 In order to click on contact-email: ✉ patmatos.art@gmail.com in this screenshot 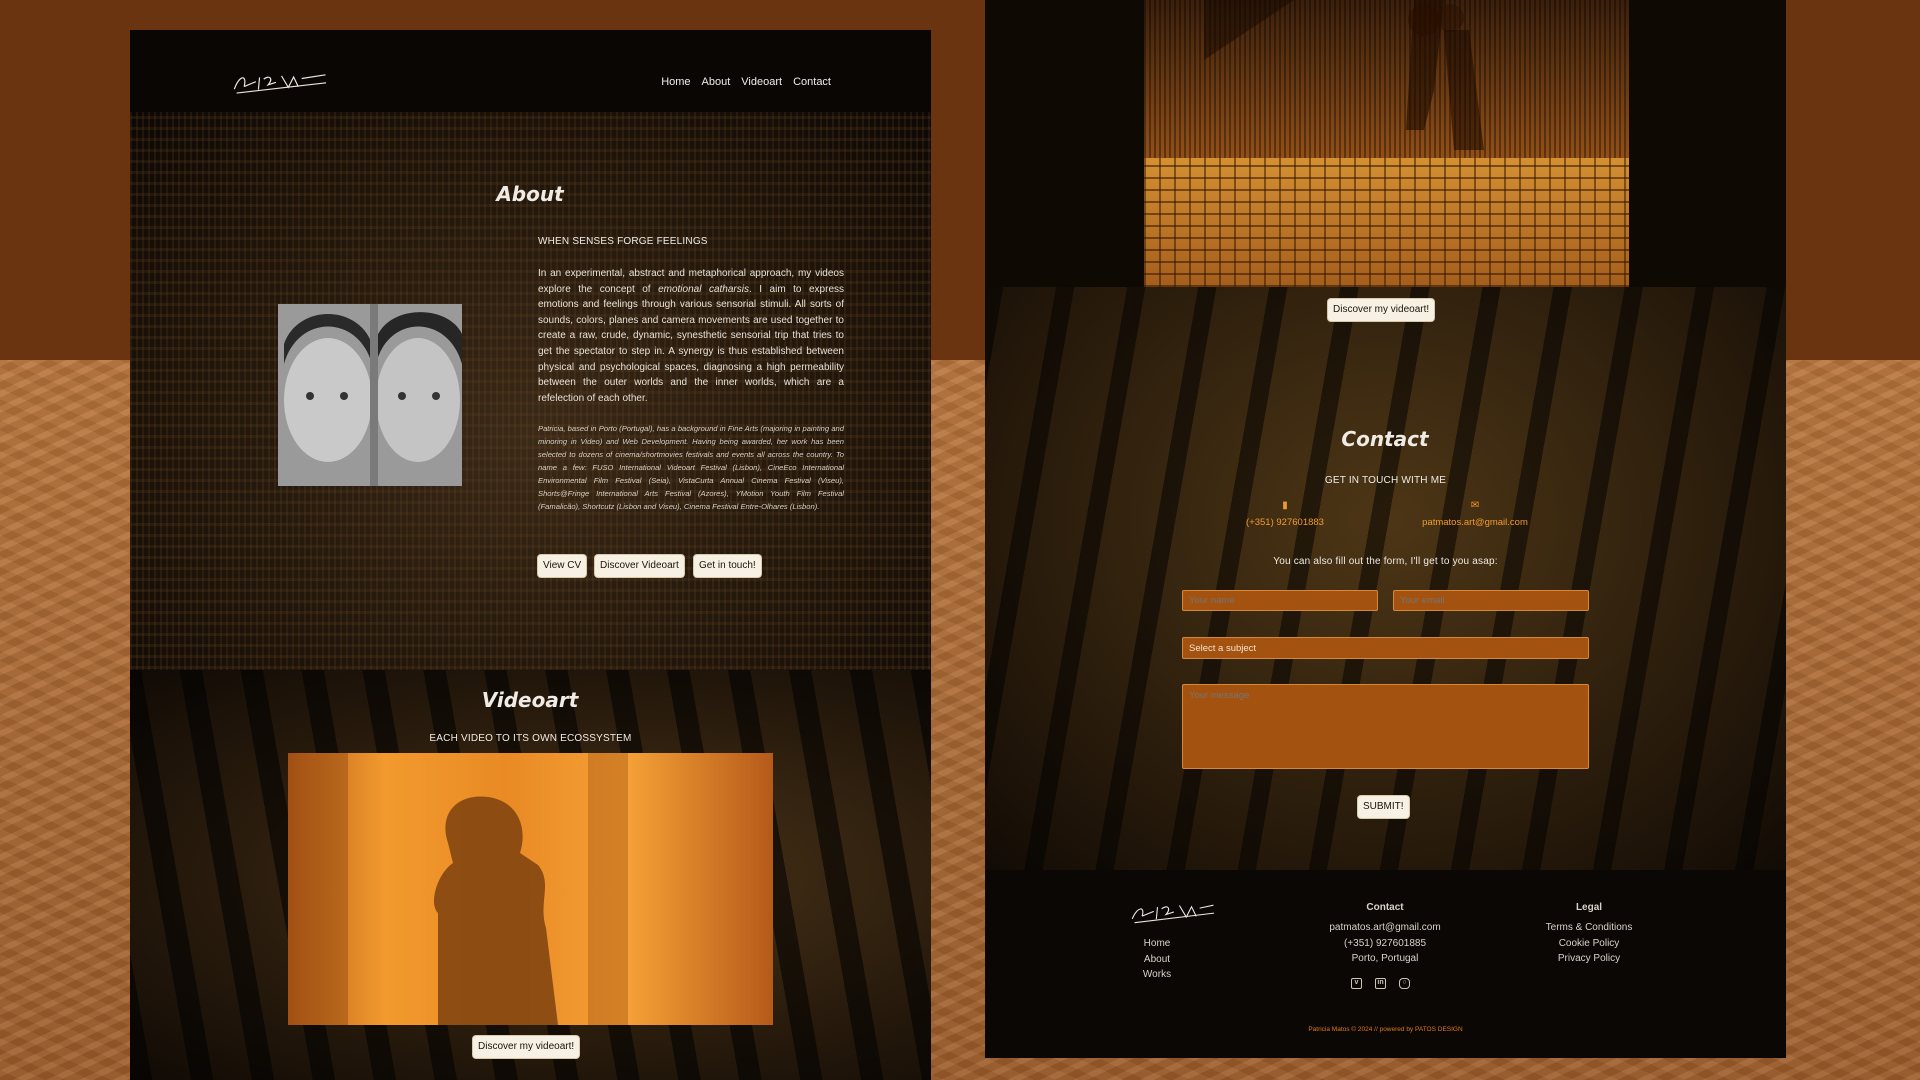, I will do `click(1475, 514)`.